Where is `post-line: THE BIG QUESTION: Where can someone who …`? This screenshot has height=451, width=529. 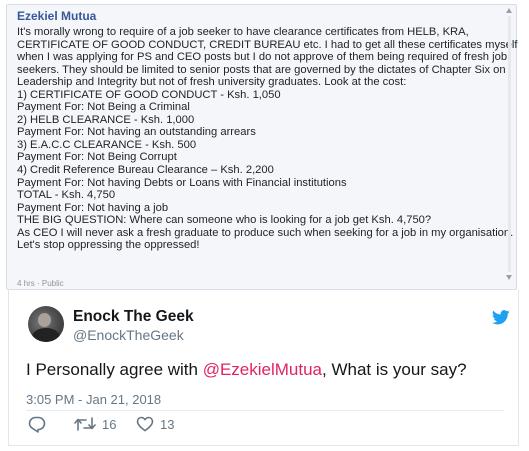
post-line: THE BIG QUESTION: Where can someone who … is located at coordinates (224, 220).